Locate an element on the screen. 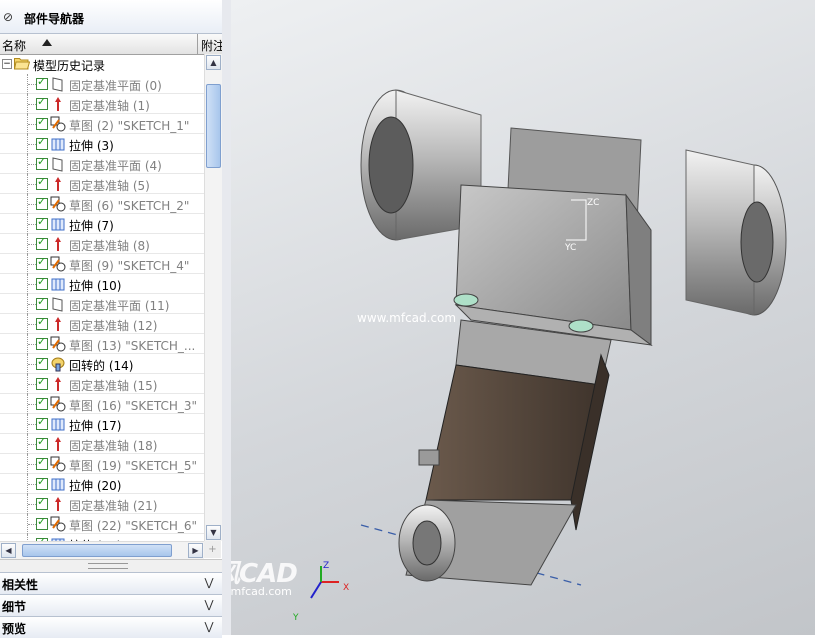 The width and height of the screenshot is (815, 638). scroll-left-icon: ◀ is located at coordinates (8, 550).